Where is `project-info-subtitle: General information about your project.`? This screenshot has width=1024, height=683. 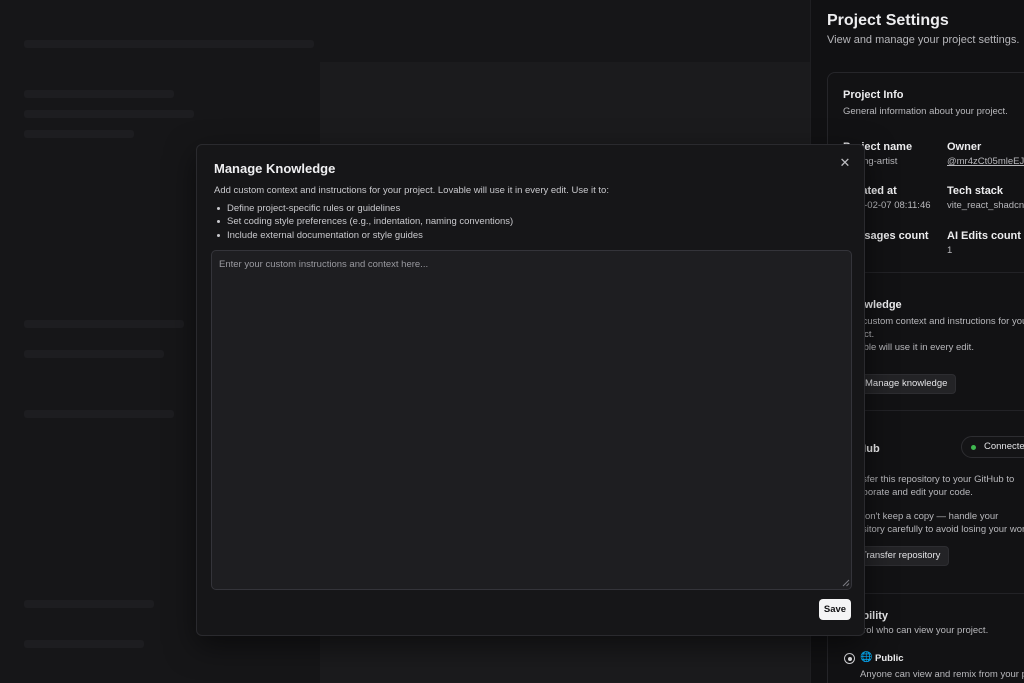
project-info-subtitle: General information about your project. is located at coordinates (925, 111).